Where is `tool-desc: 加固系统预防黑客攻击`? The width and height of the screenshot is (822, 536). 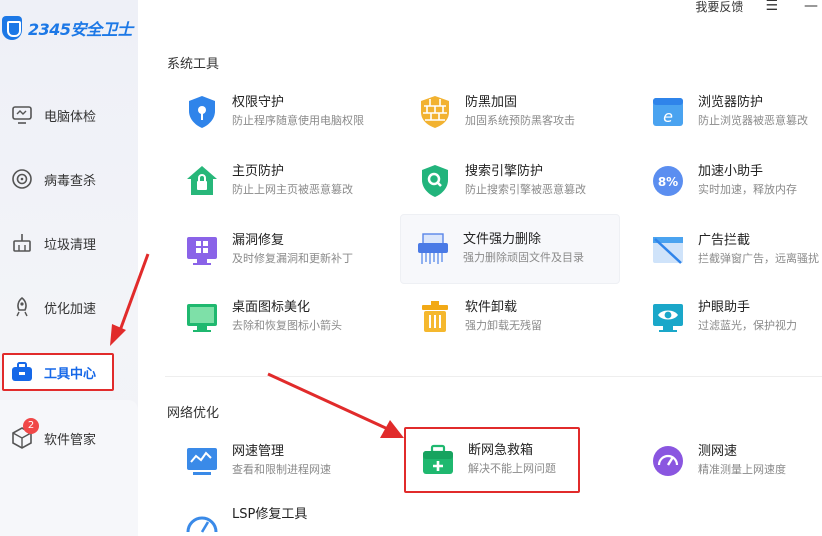
tool-desc: 加固系统预防黑客攻击 is located at coordinates (520, 120).